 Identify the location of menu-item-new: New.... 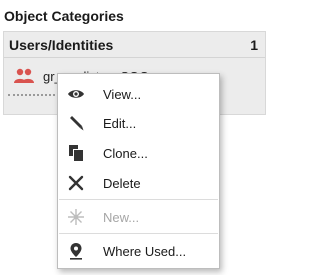
(138, 217).